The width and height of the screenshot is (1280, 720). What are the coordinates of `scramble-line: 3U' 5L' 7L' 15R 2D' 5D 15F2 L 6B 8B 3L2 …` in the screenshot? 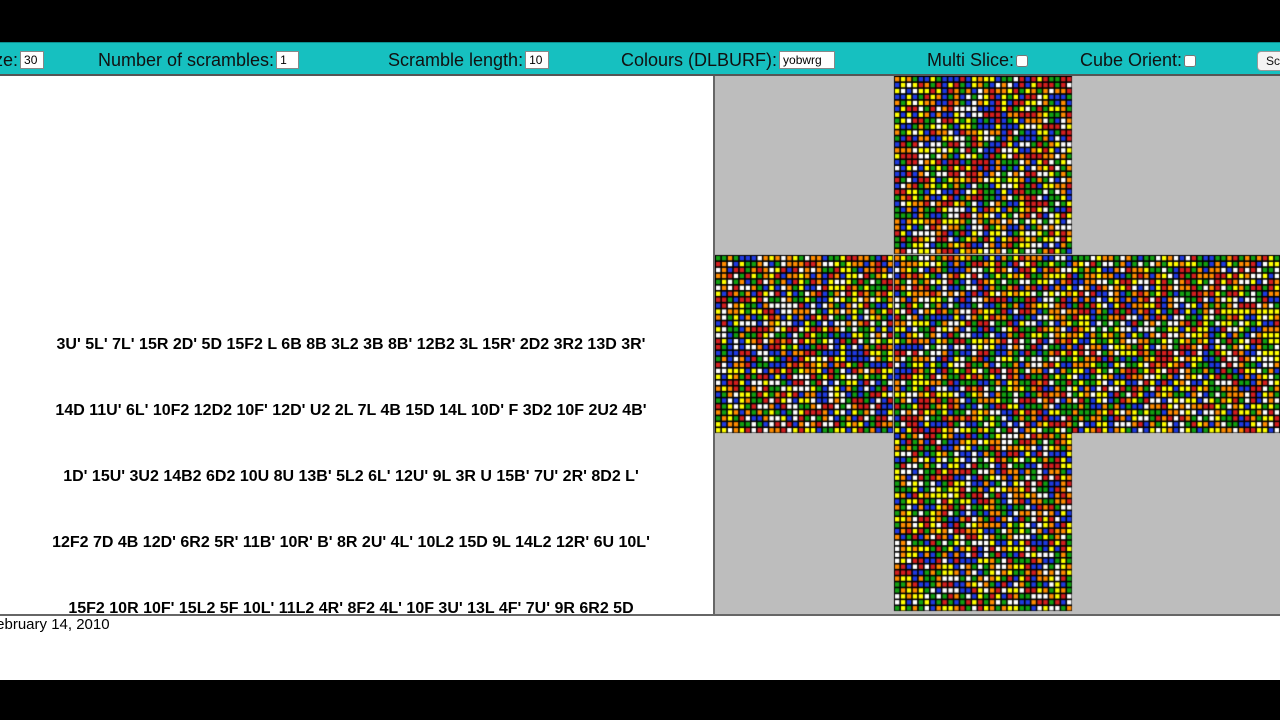 It's located at (351, 344).